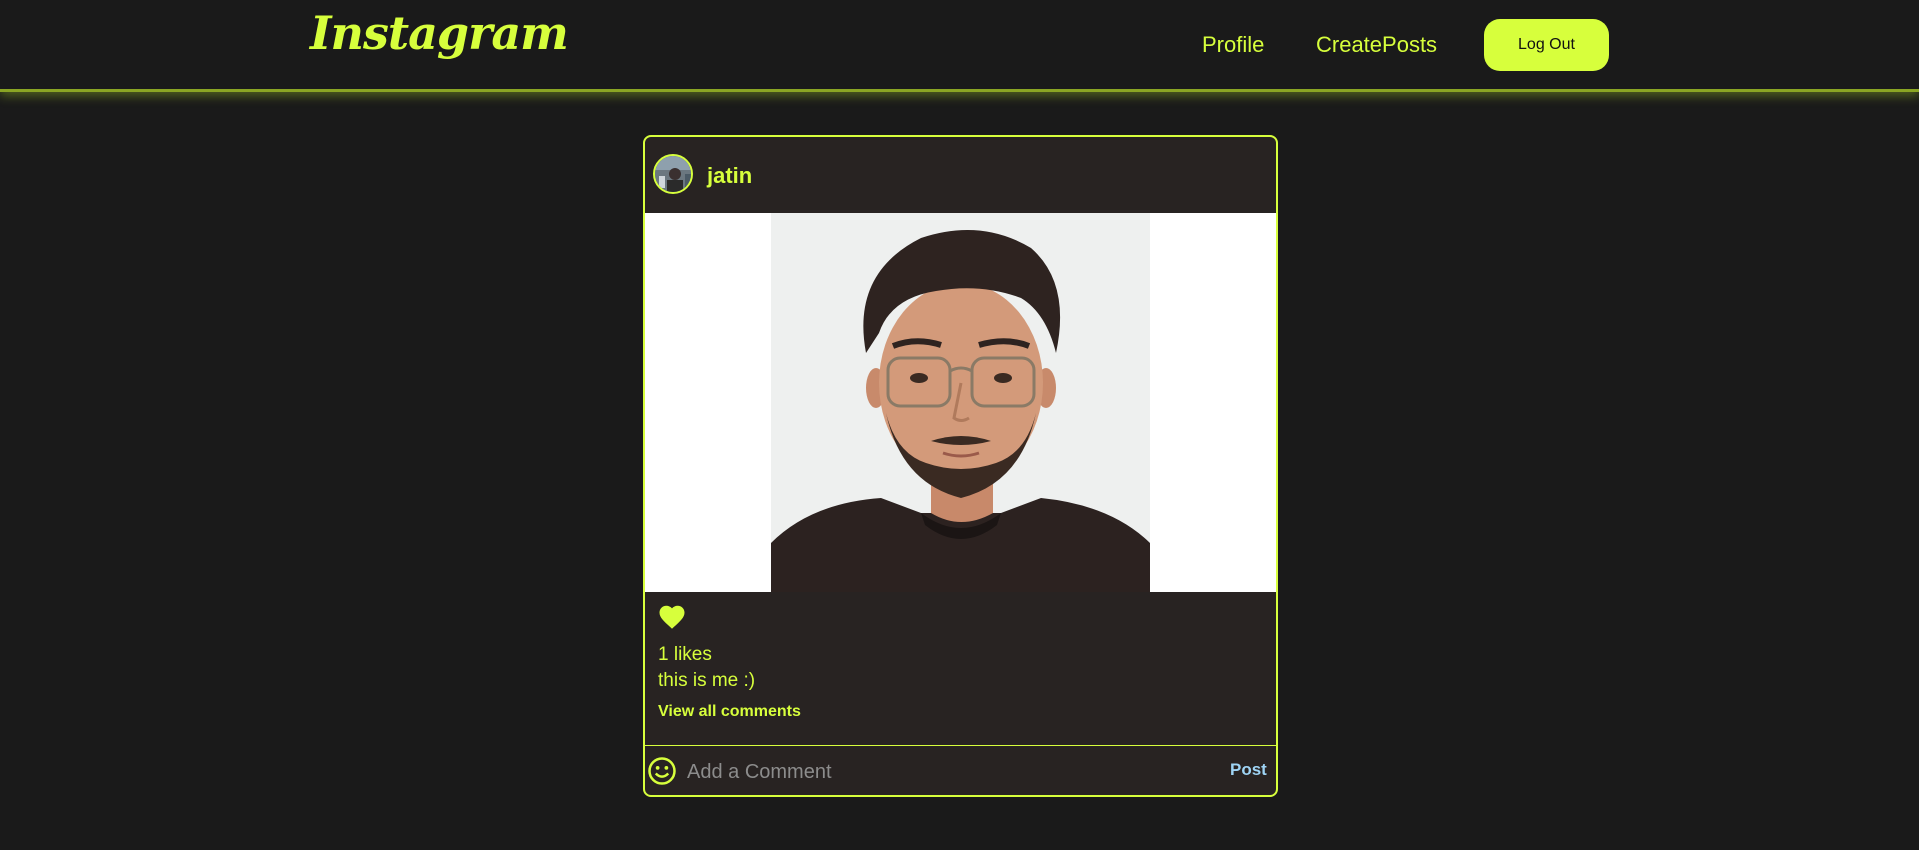 The image size is (1919, 850). I want to click on portrait-photo, so click(960, 402).